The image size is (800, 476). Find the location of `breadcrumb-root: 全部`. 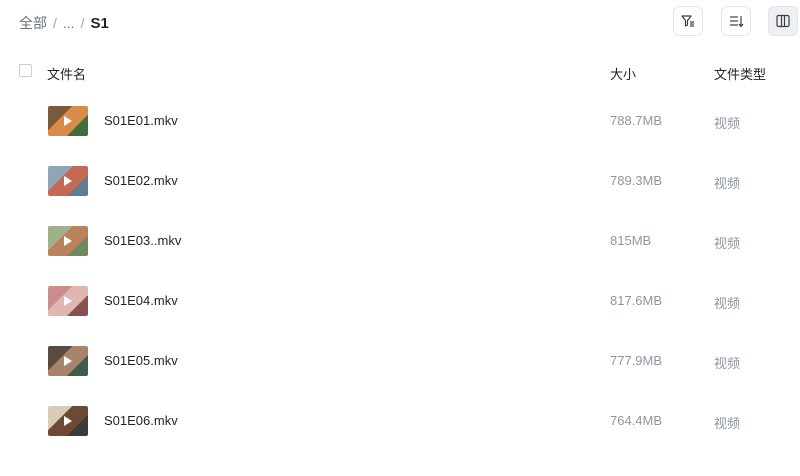

breadcrumb-root: 全部 is located at coordinates (33, 23).